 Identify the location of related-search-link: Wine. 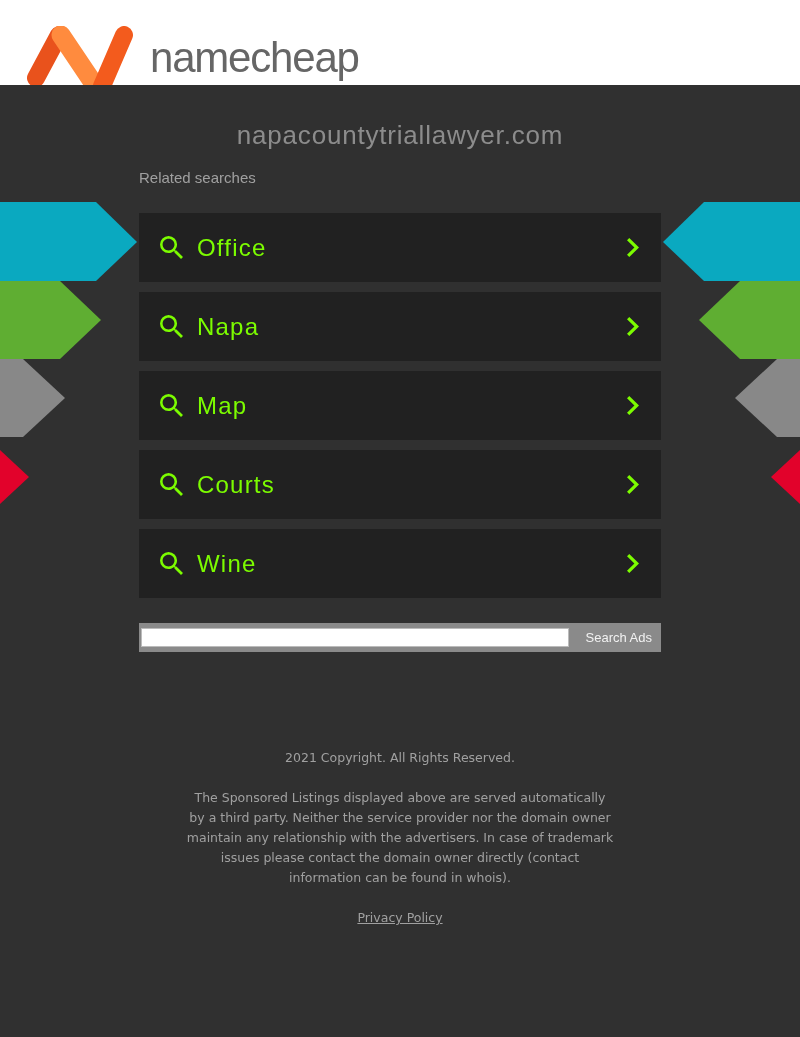
(400, 563).